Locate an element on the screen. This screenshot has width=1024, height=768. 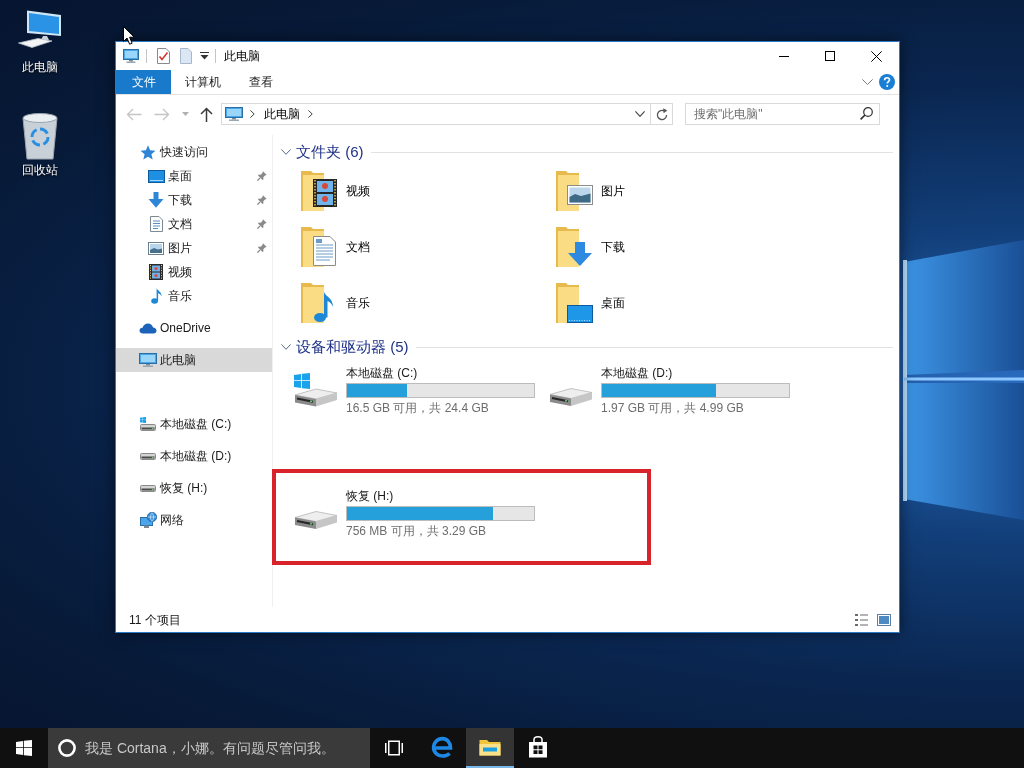
free-space-text: 16.5 GB 可用，共 24.4 GB is located at coordinates (417, 408).